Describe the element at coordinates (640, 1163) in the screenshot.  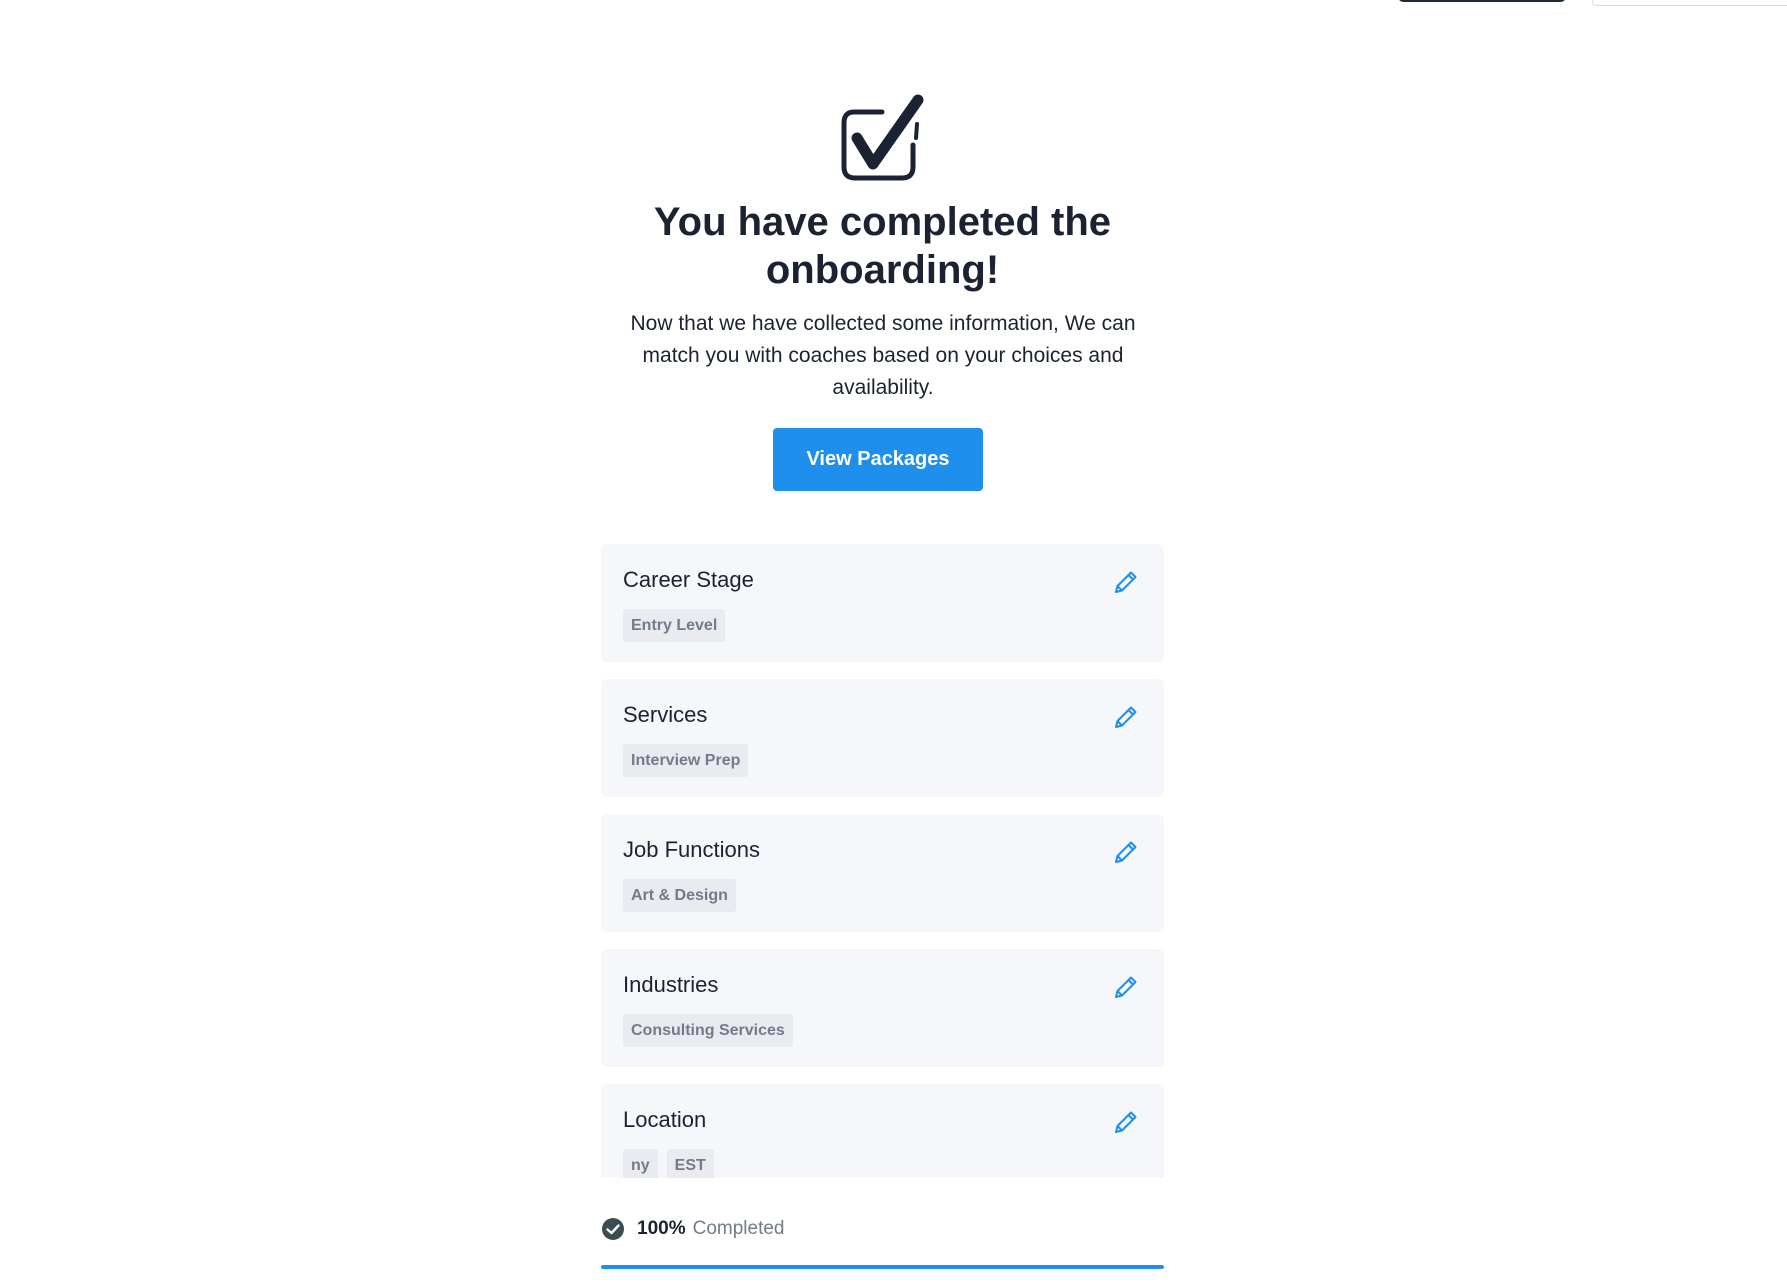
I see `tag: ny` at that location.